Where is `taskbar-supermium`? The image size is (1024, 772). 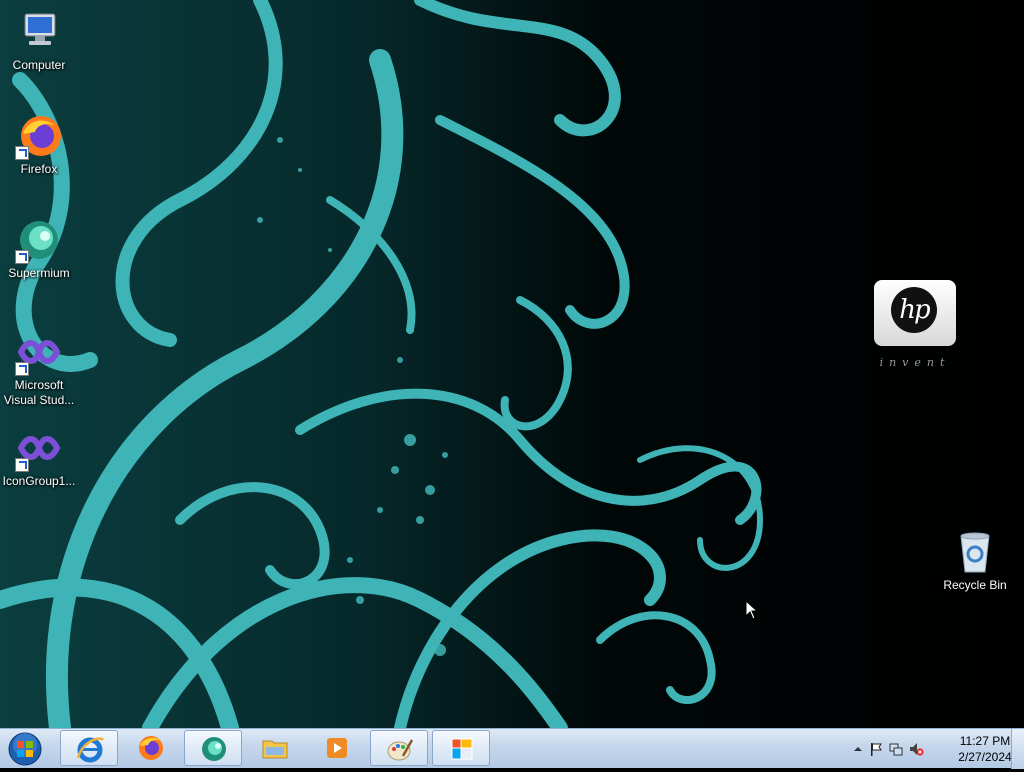
taskbar-supermium is located at coordinates (213, 748).